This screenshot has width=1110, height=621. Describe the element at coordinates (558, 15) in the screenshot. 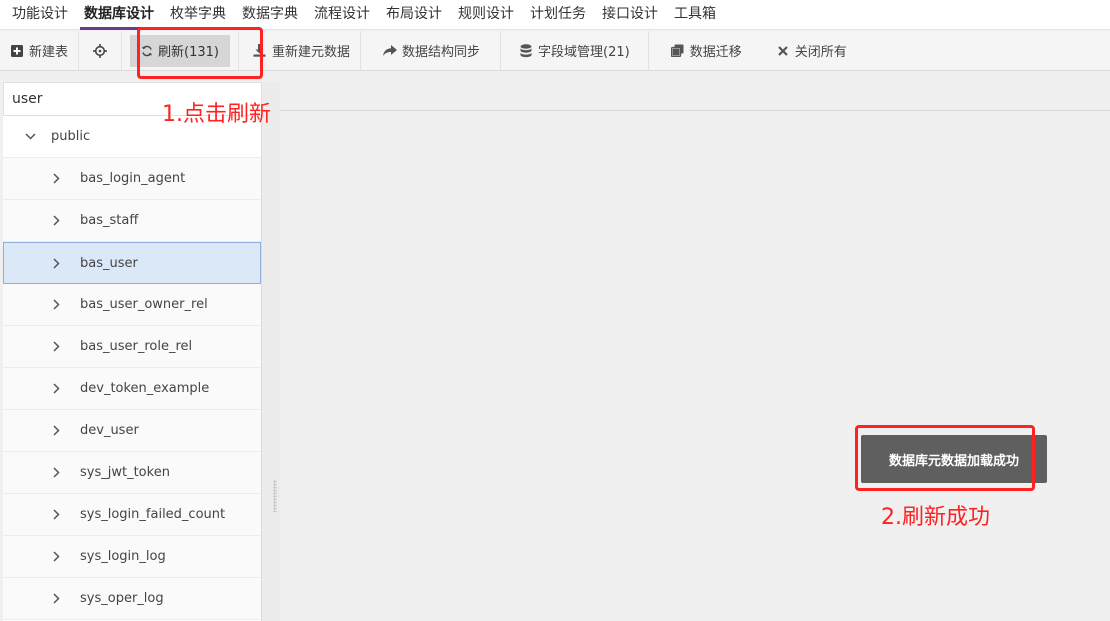

I see `menu-item-scheduled-tasks: 计划任务` at that location.